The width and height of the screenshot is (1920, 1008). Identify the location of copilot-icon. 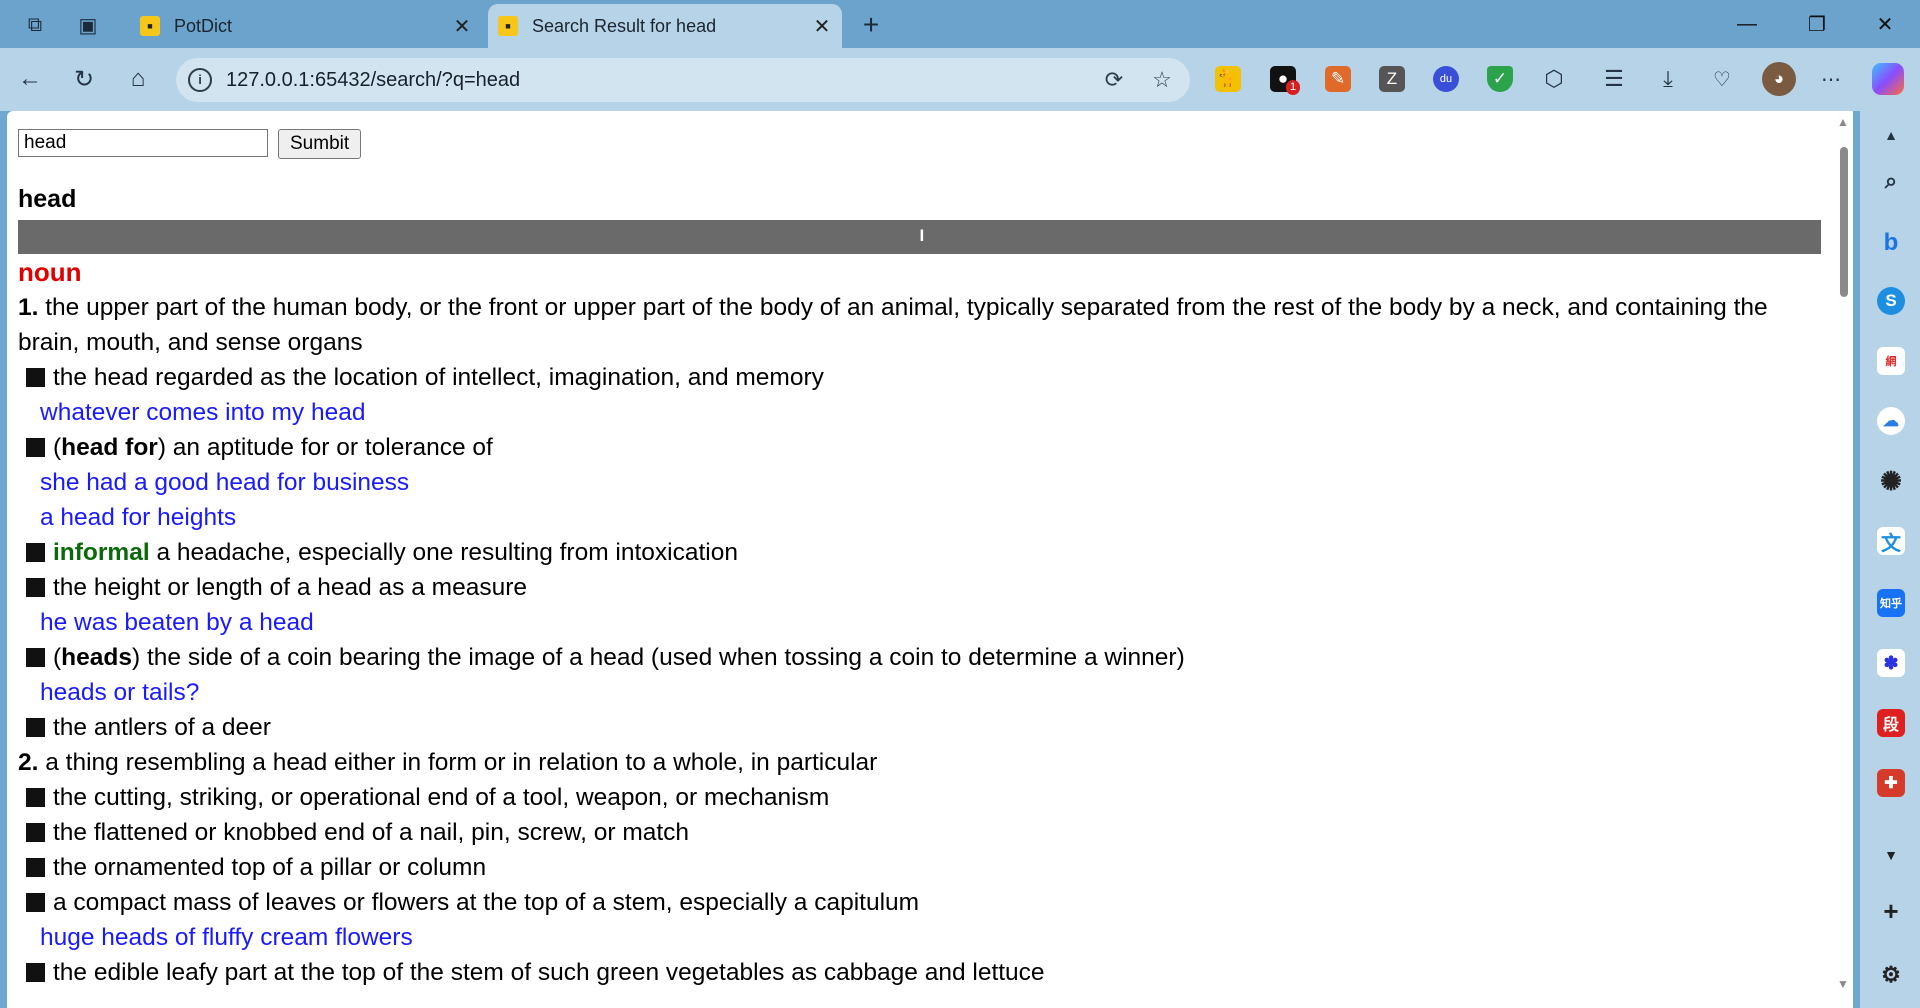
(1888, 79).